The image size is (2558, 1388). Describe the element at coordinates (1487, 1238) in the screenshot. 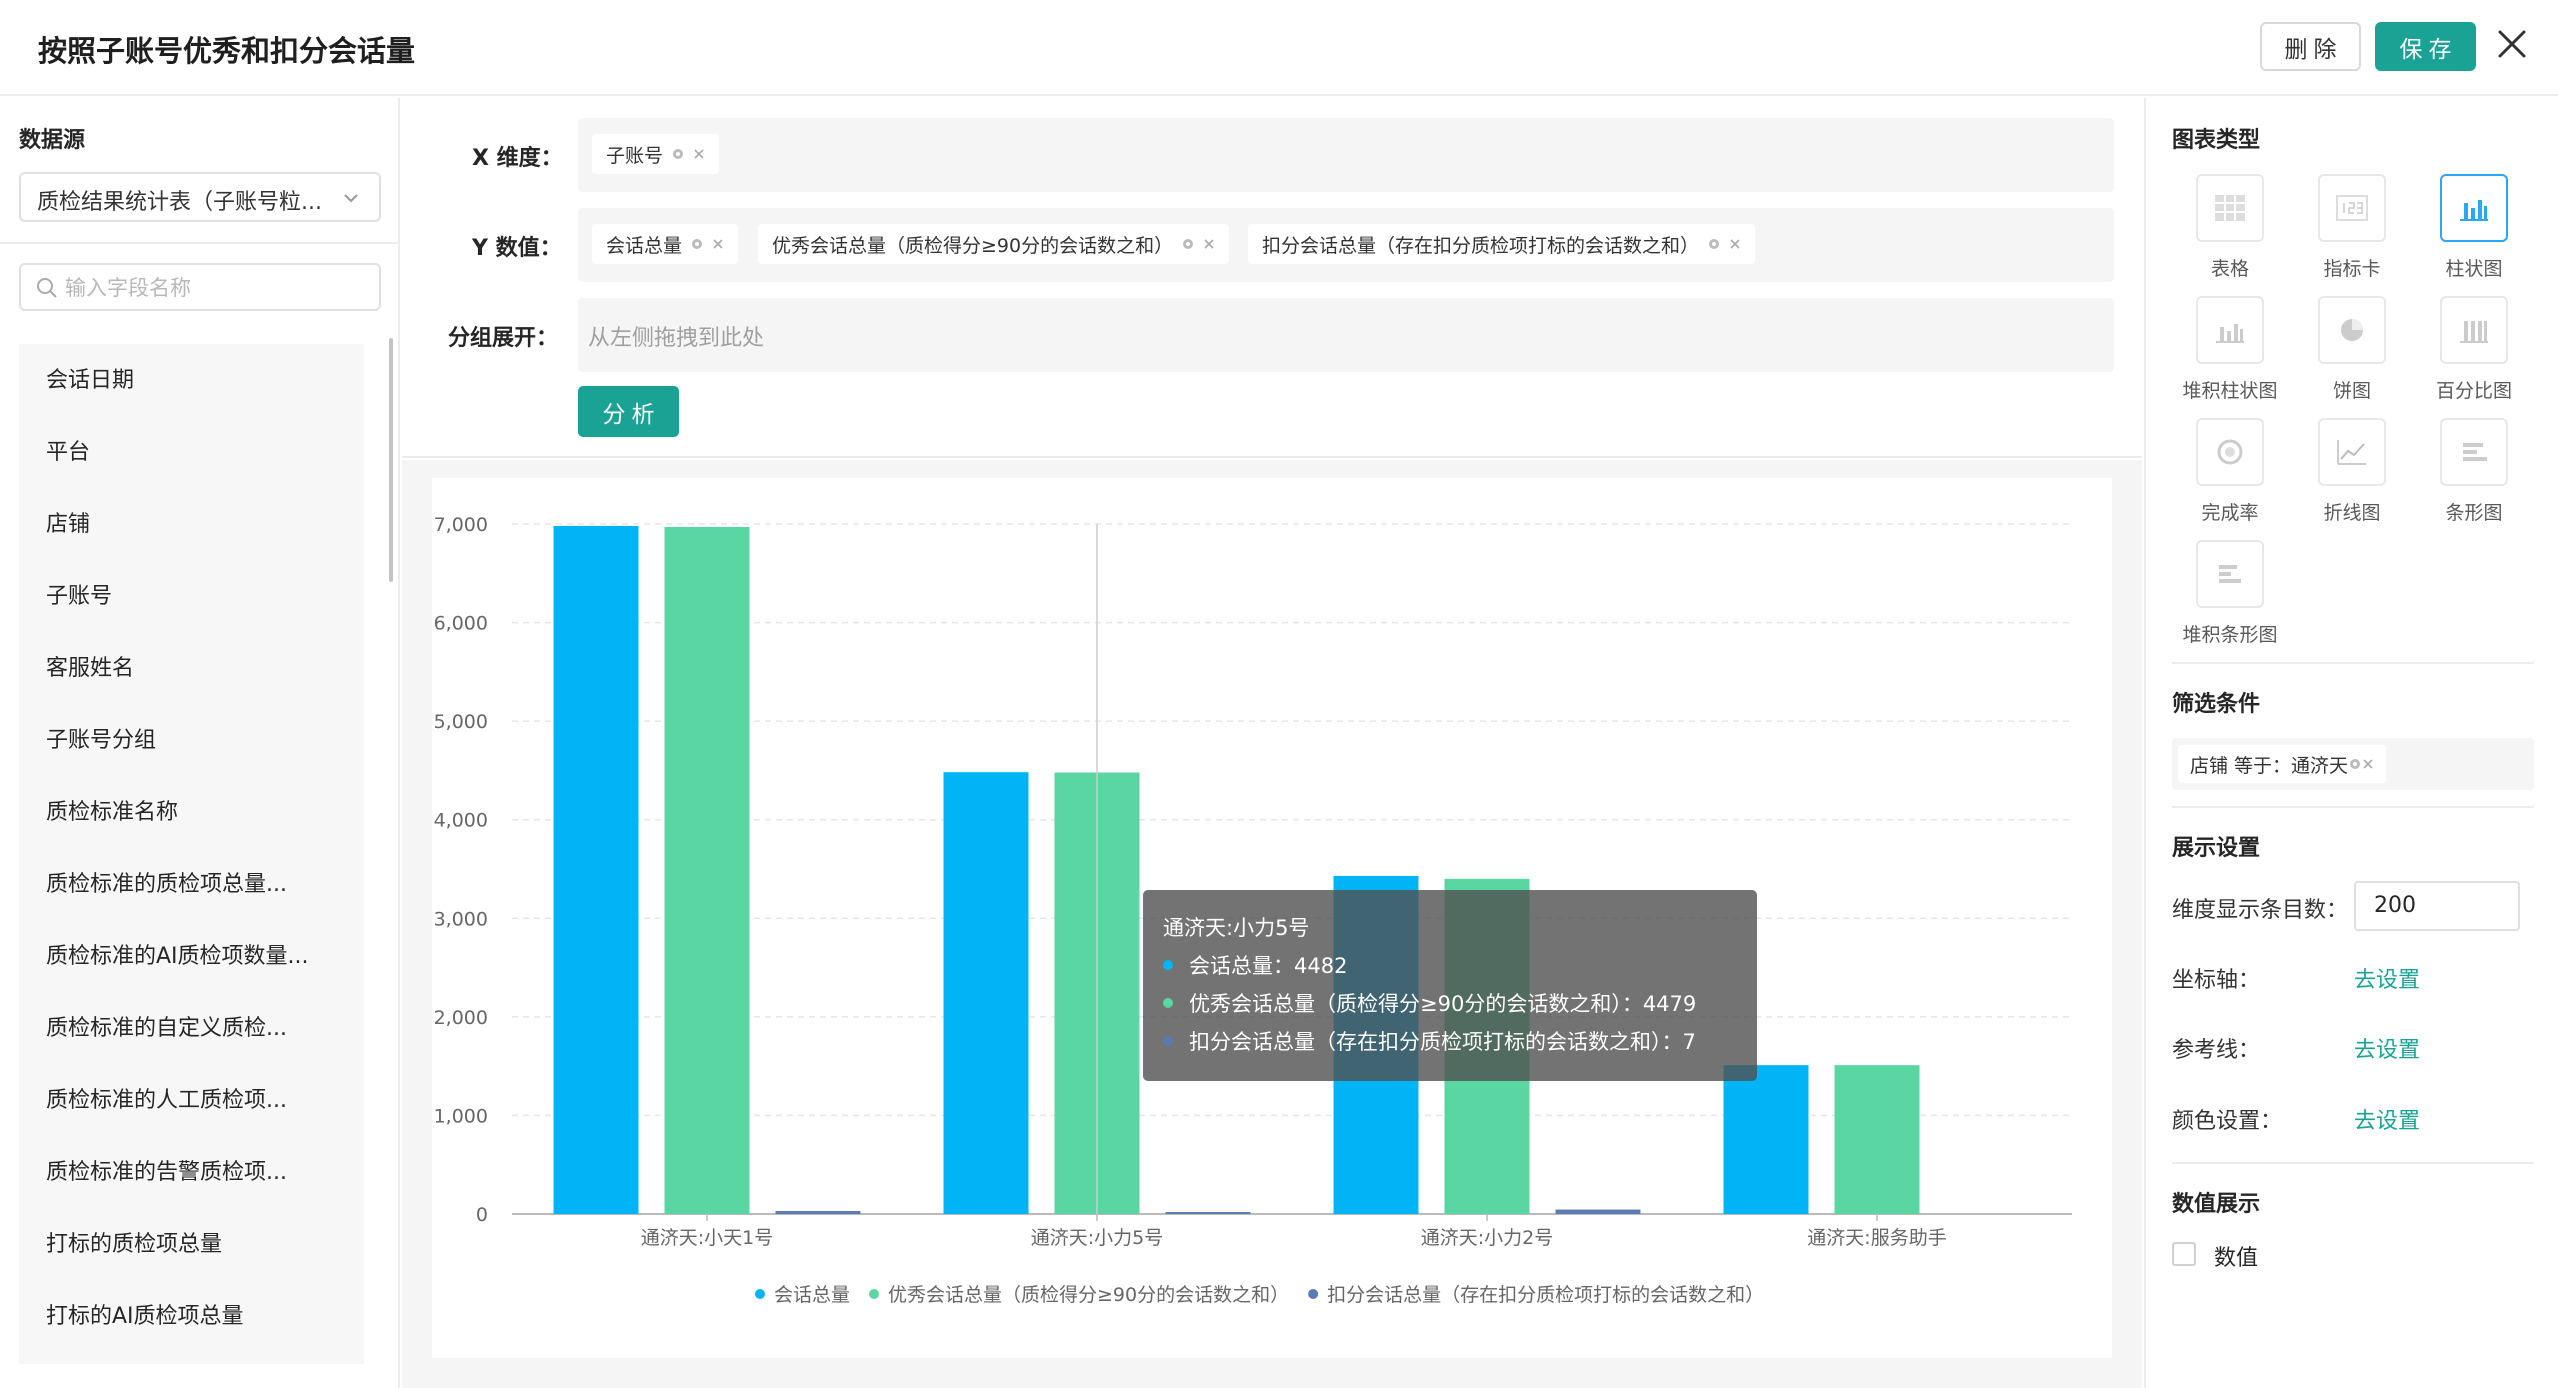

I see `x-tick-label: 通济天:小力2号` at that location.